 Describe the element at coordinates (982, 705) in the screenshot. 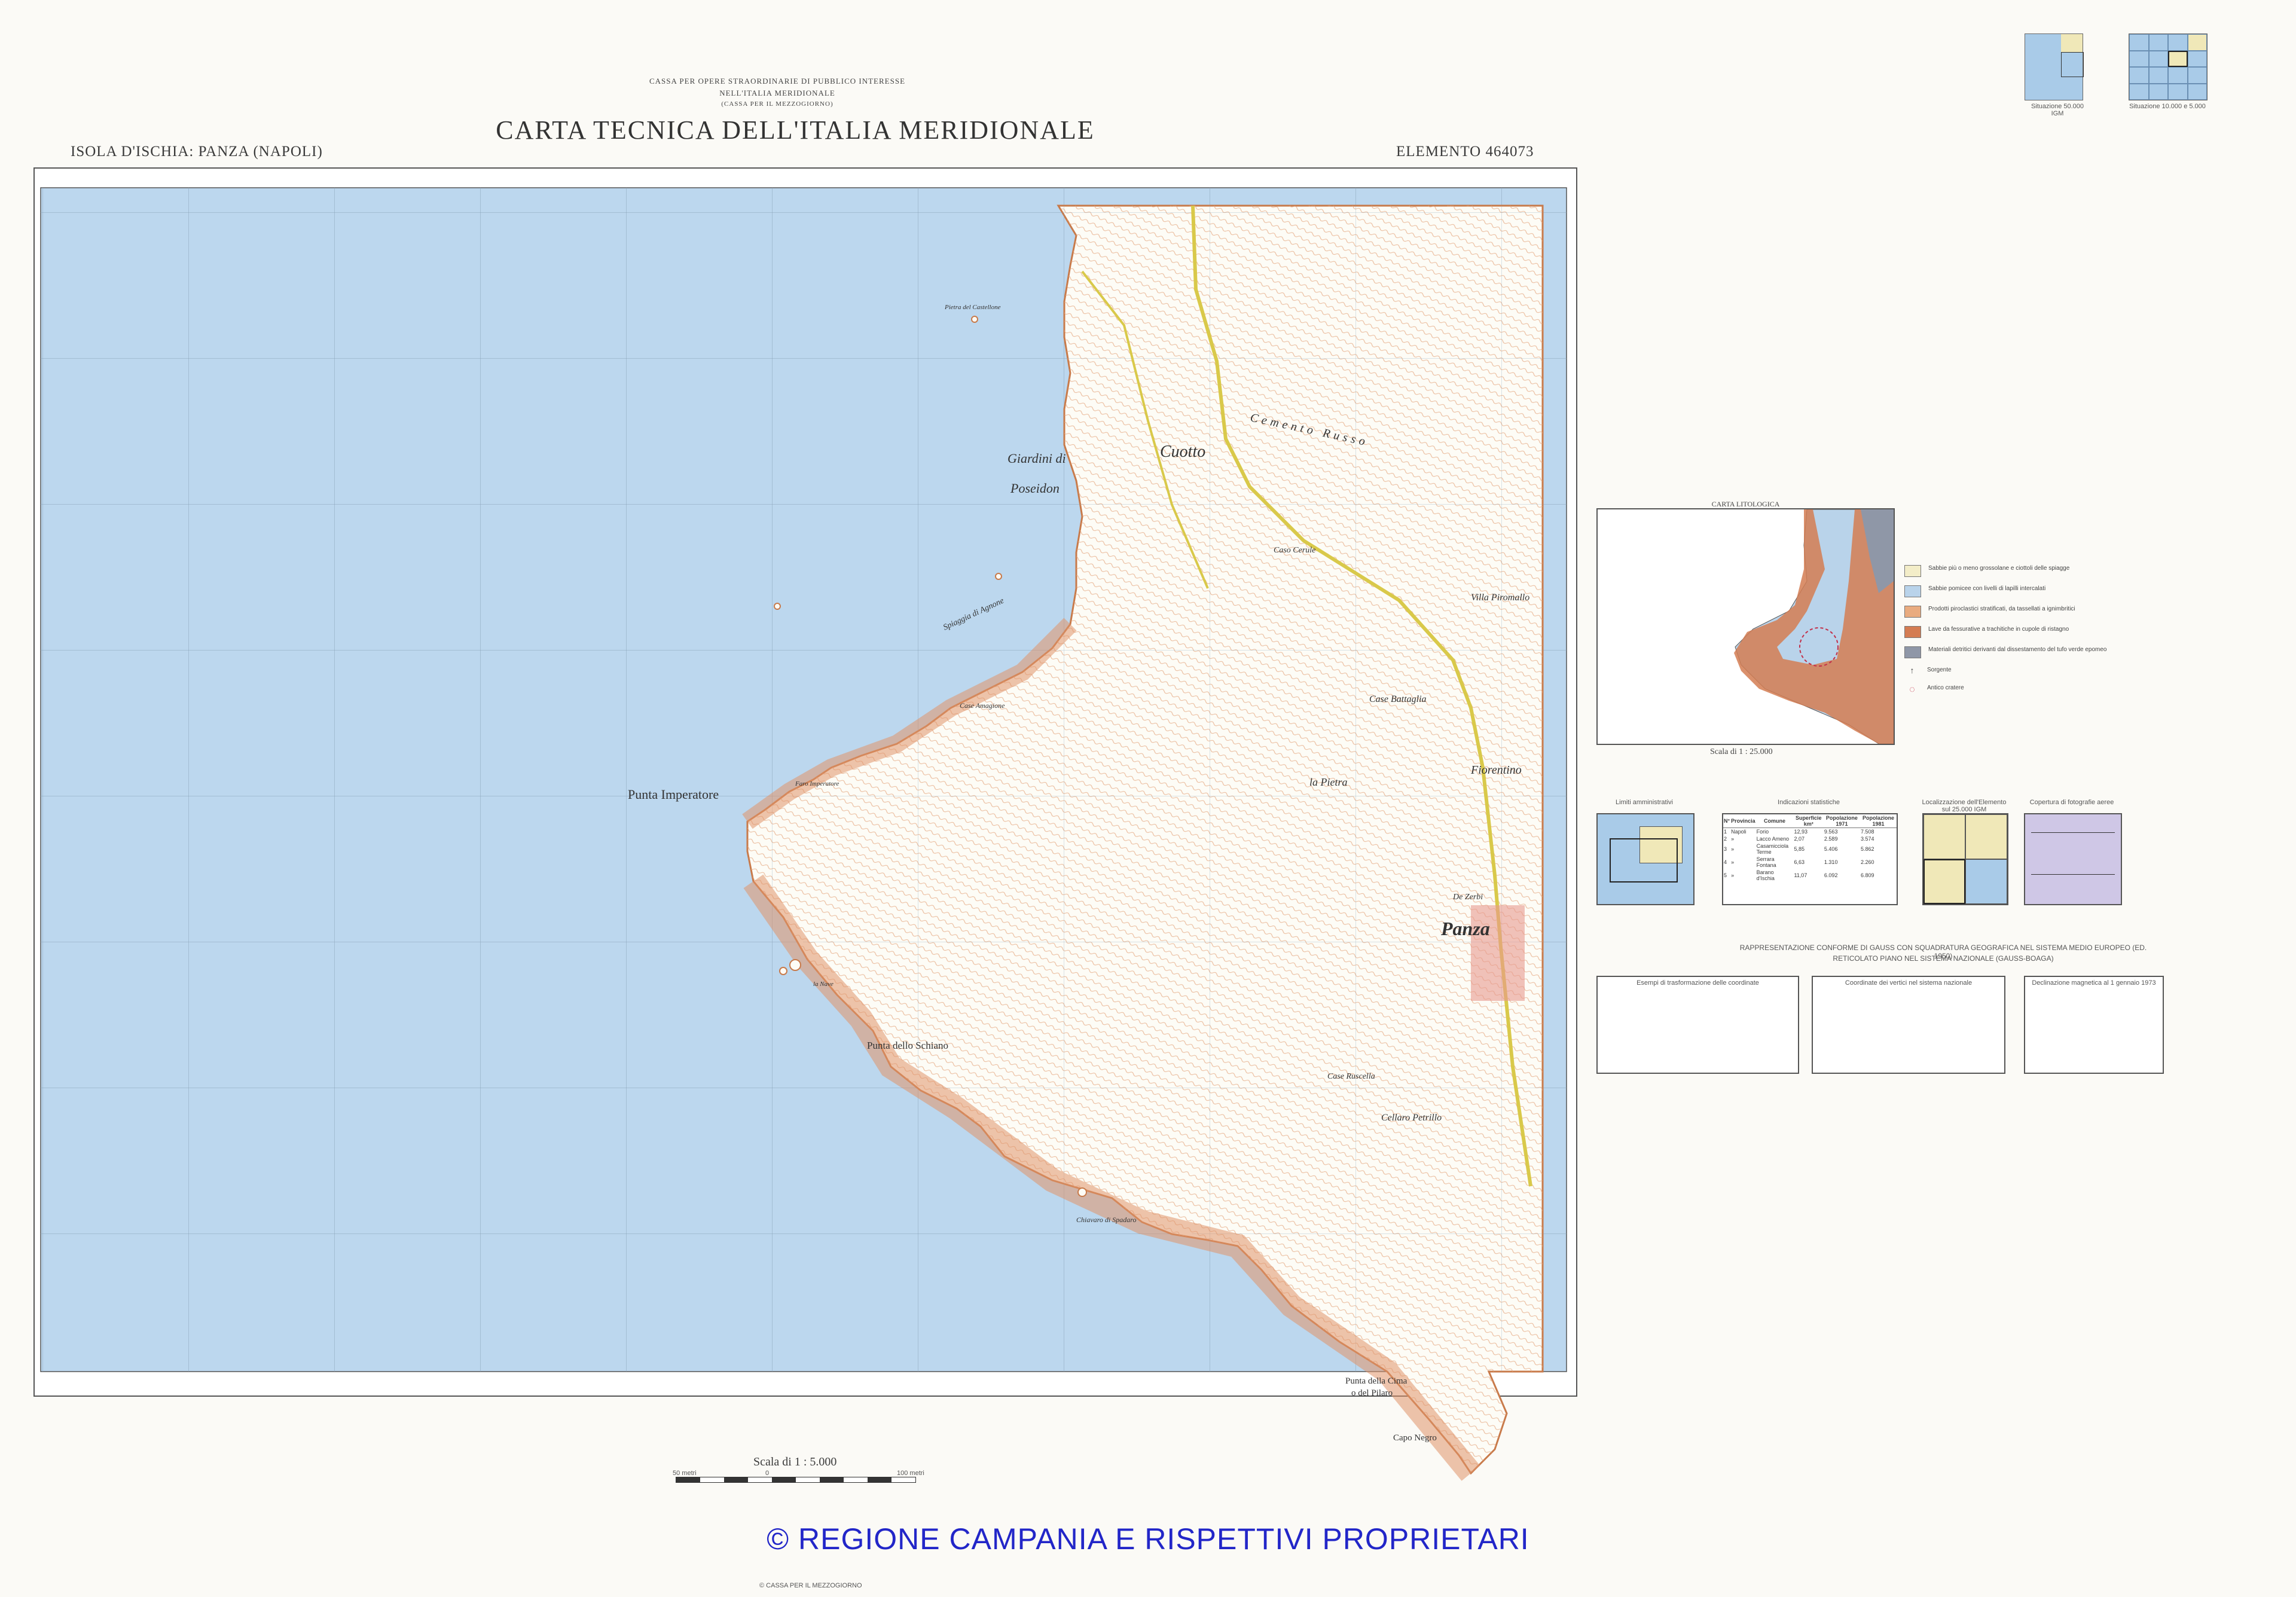

I see `label-case-amagione: Case Amagione` at that location.